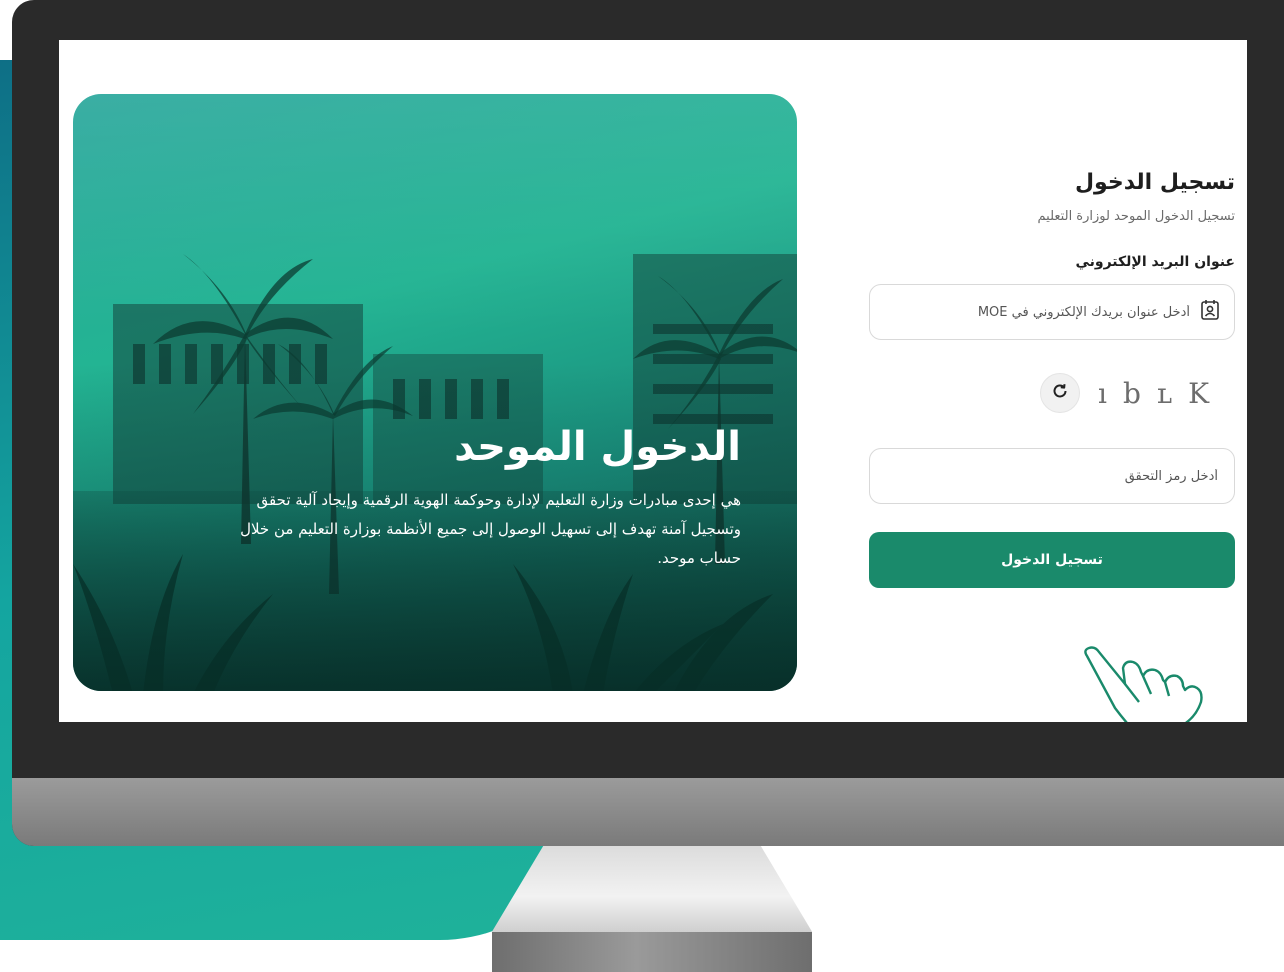 The height and width of the screenshot is (972, 1284). What do you see at coordinates (1154, 182) in the screenshot?
I see `login-title: تسجيل الدخول` at bounding box center [1154, 182].